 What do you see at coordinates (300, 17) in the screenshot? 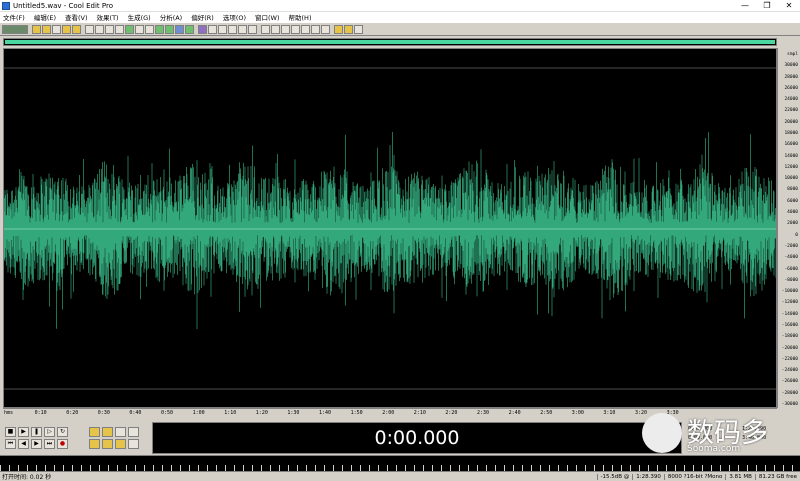
I see `menu-help: 帮助(H)` at bounding box center [300, 17].